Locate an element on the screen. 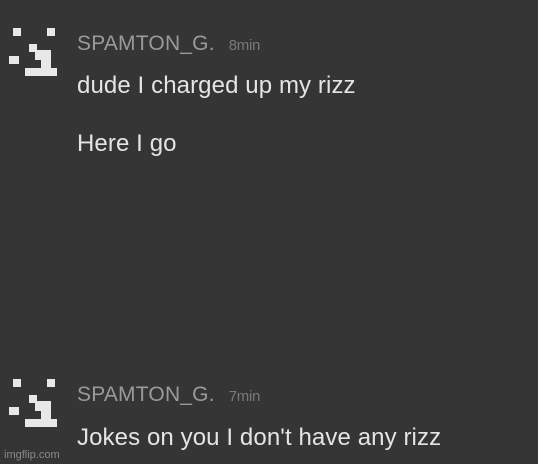 This screenshot has width=538, height=464. message-text: dude I charged up my rizz is located at coordinates (216, 85).